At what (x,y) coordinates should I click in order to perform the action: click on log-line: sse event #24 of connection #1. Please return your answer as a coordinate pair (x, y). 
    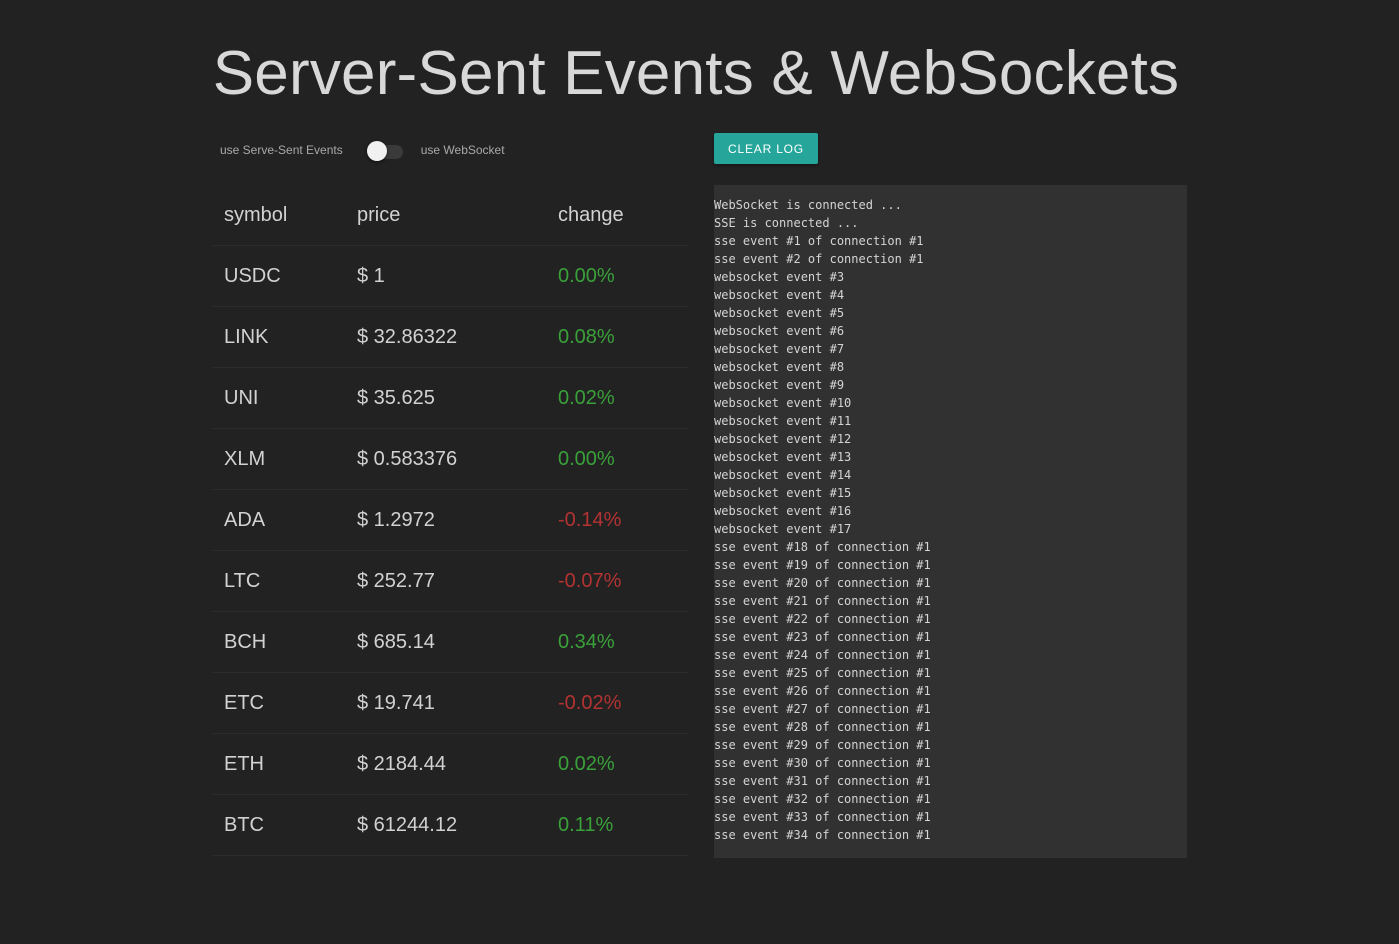
    Looking at the image, I should click on (822, 655).